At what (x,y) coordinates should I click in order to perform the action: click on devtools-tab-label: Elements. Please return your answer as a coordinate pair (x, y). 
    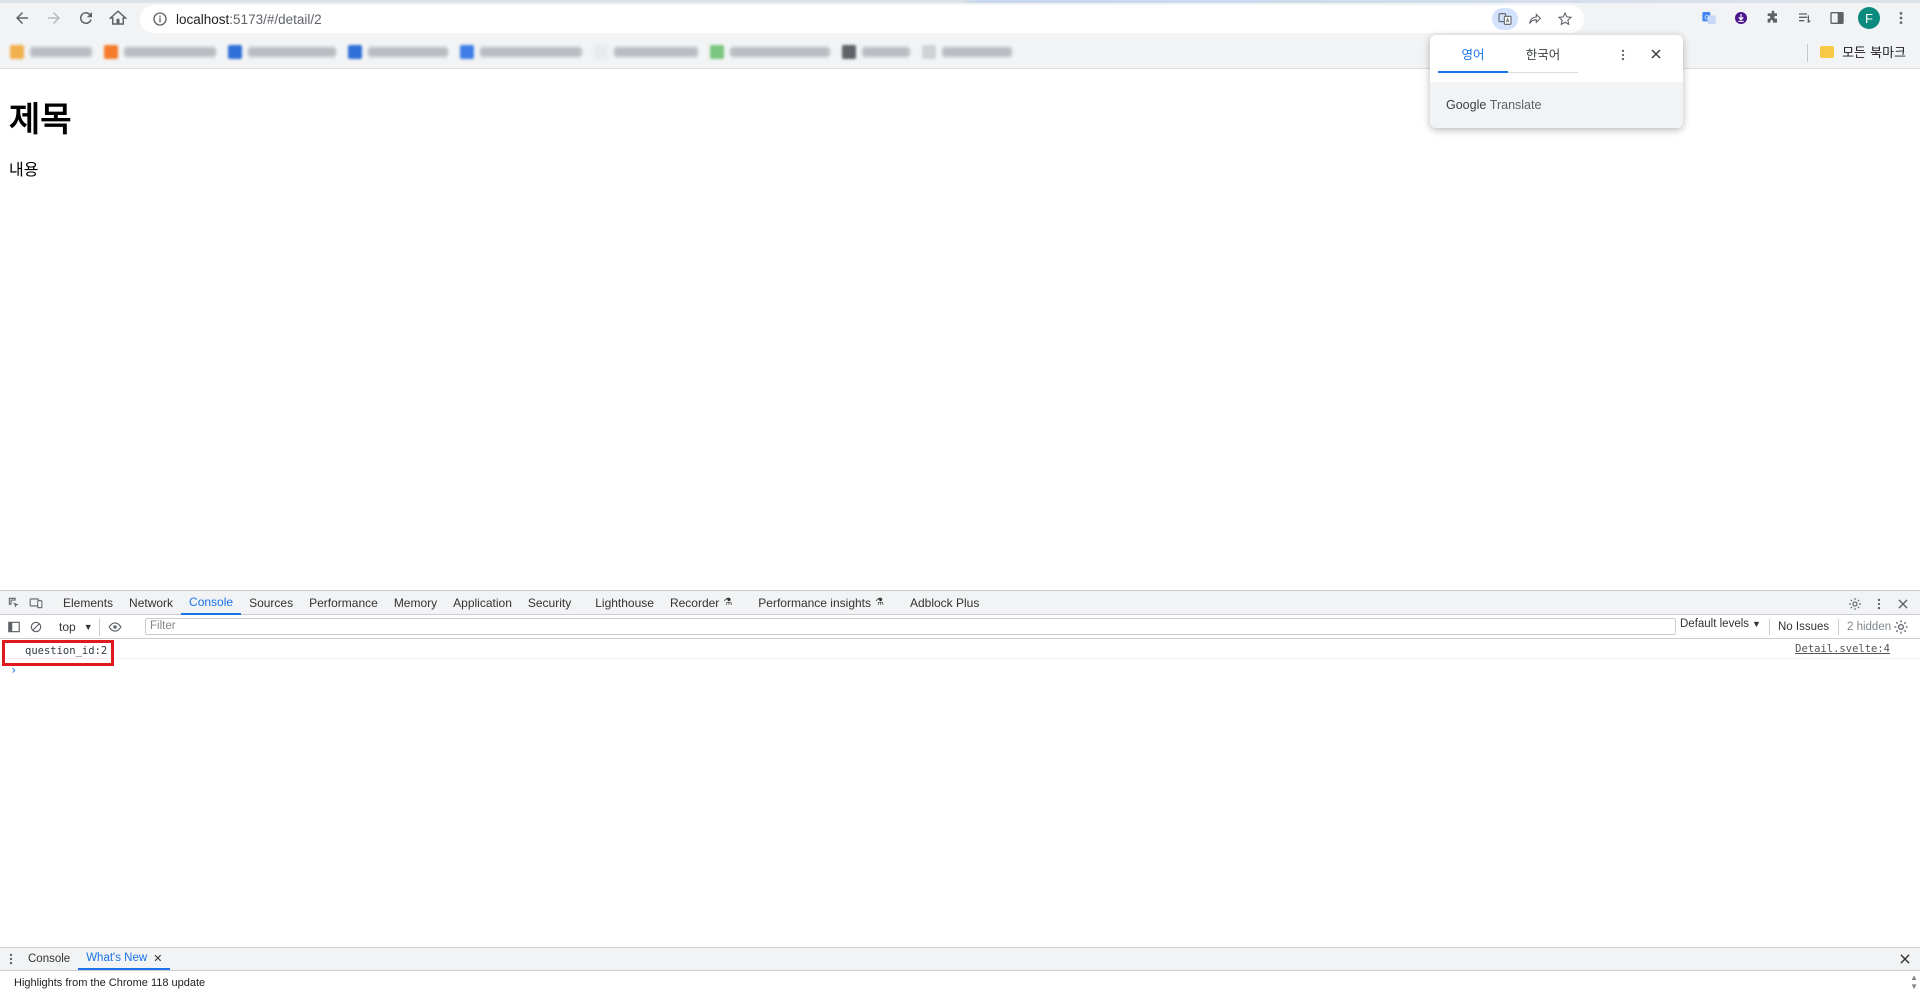
    Looking at the image, I should click on (88, 602).